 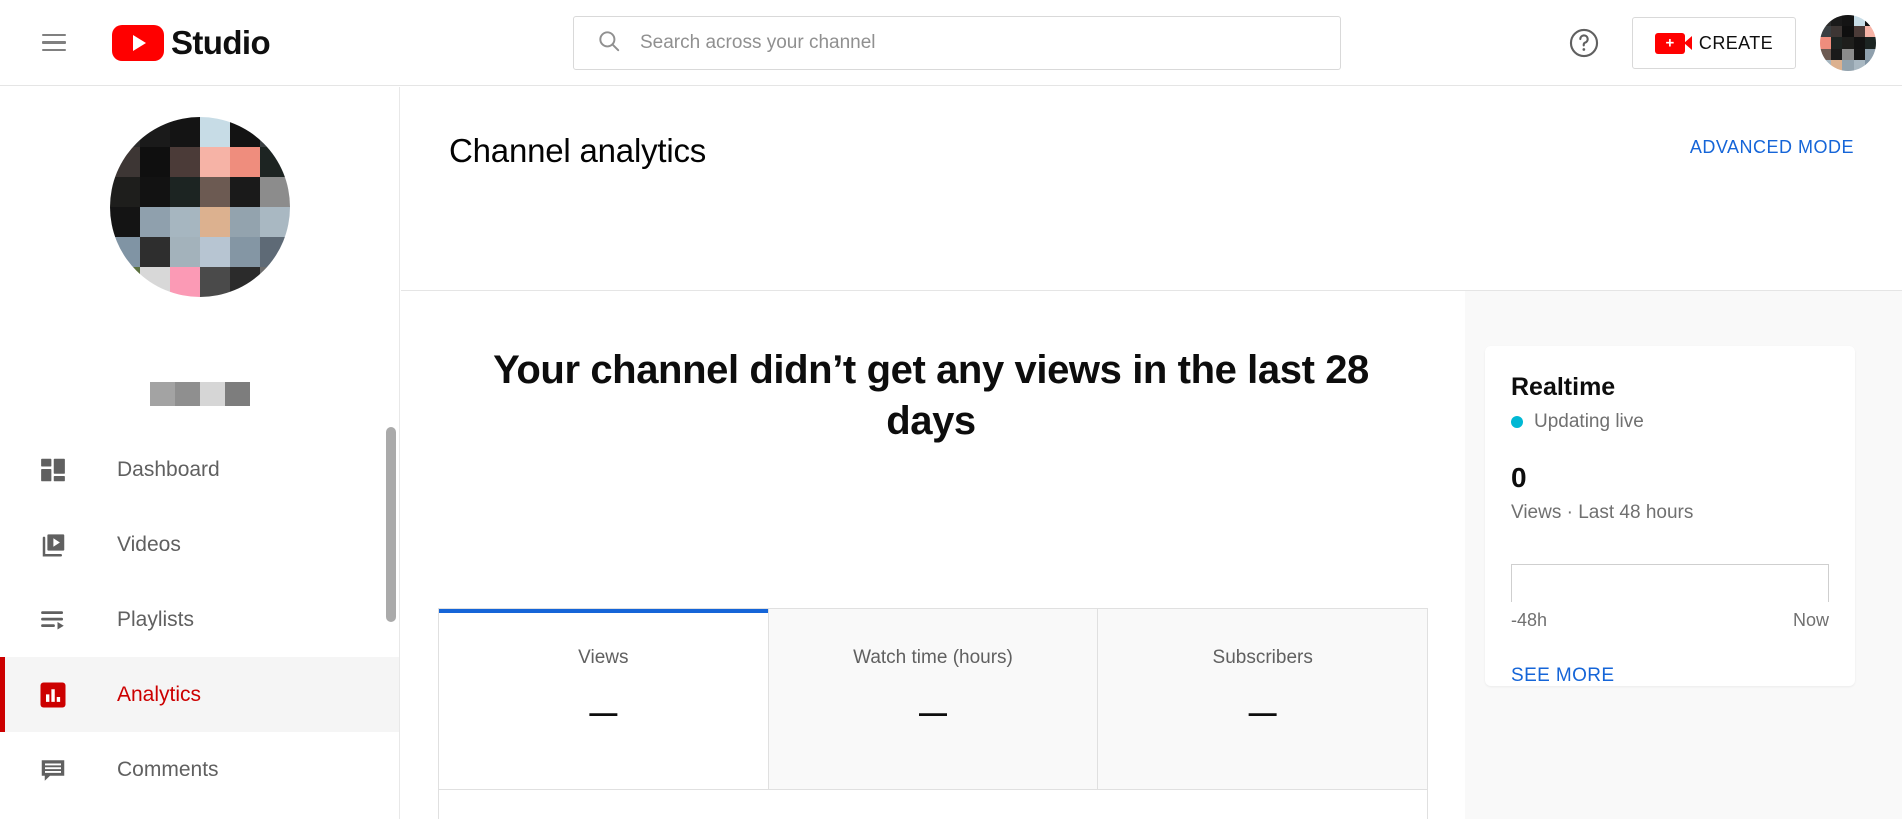 What do you see at coordinates (1602, 512) in the screenshot?
I see `realtime-count-caption: Views · Last 48 hours` at bounding box center [1602, 512].